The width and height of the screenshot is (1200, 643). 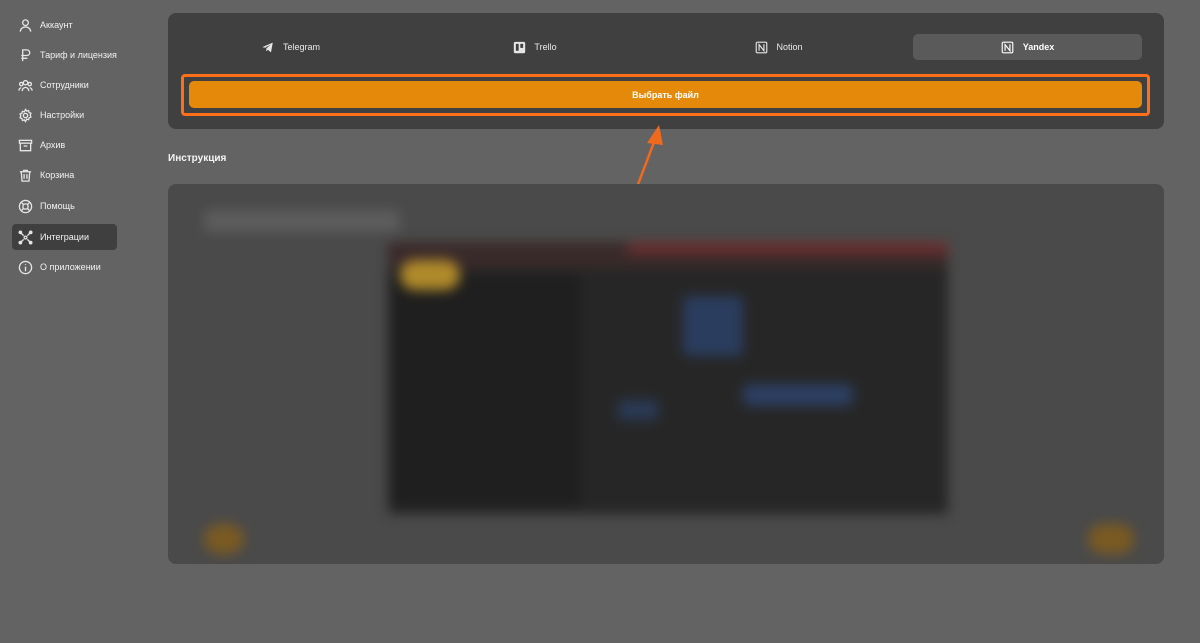 I want to click on sidebar-item-tariff: Тариф и лицензия, so click(x=64, y=55).